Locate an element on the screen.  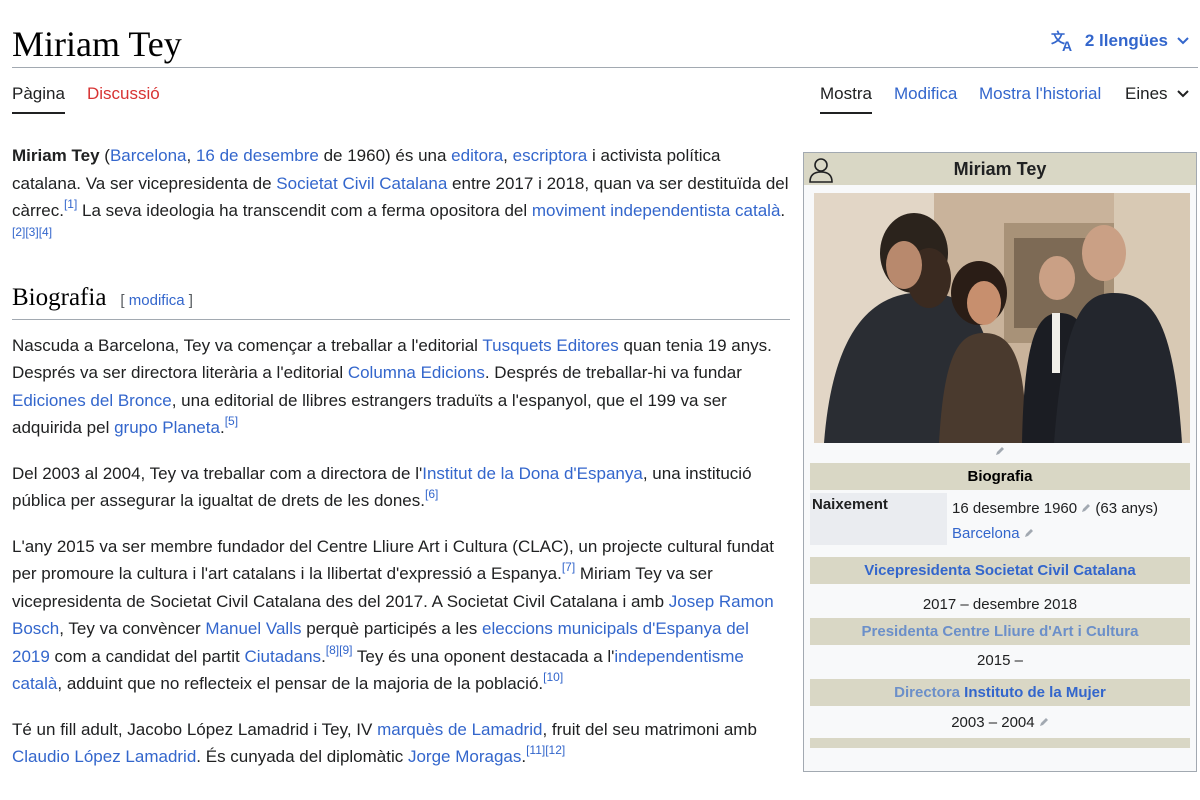
birth-label: Naixement is located at coordinates (878, 519).